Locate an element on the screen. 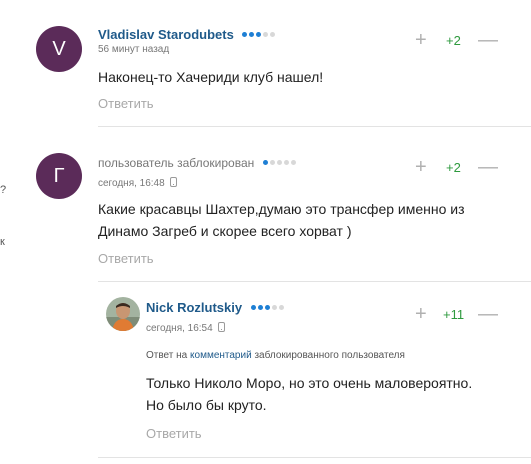 This screenshot has height=464, width=531. comment-text-line: Но было бы круто. is located at coordinates (206, 405).